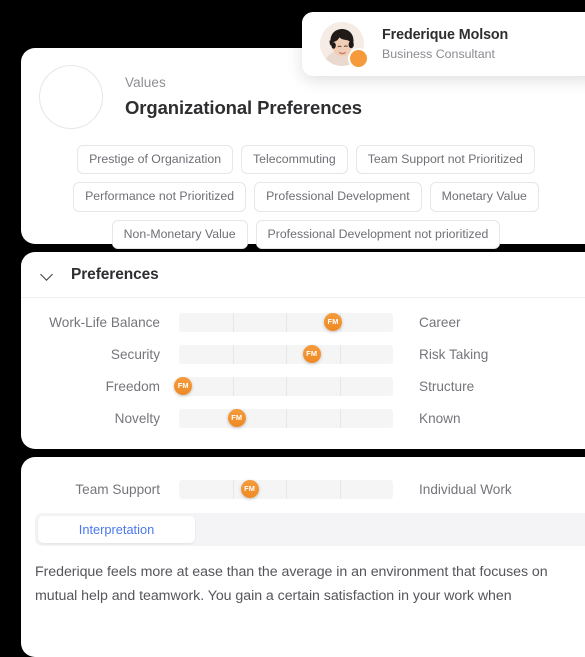  I want to click on interpretation-tabbar: Interpretation, so click(310, 529).